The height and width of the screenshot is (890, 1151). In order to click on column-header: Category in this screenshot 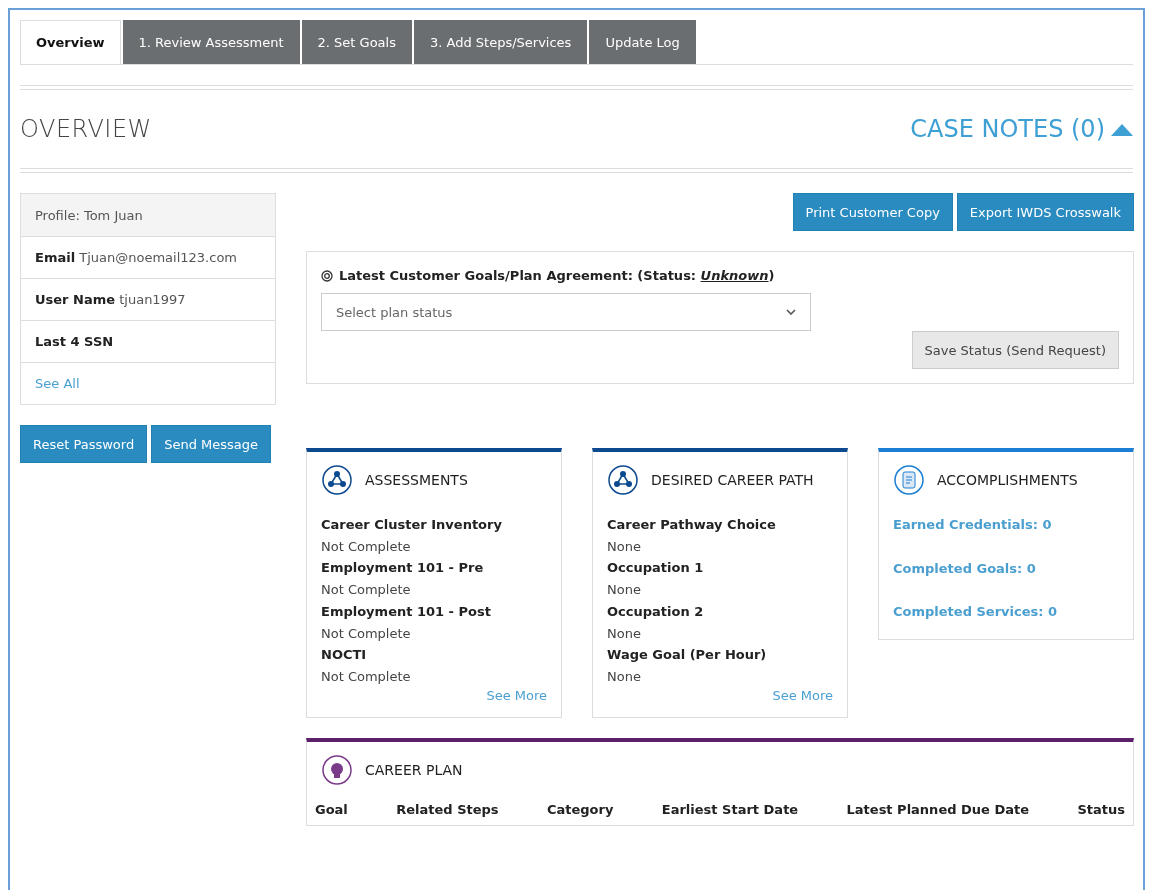, I will do `click(580, 809)`.